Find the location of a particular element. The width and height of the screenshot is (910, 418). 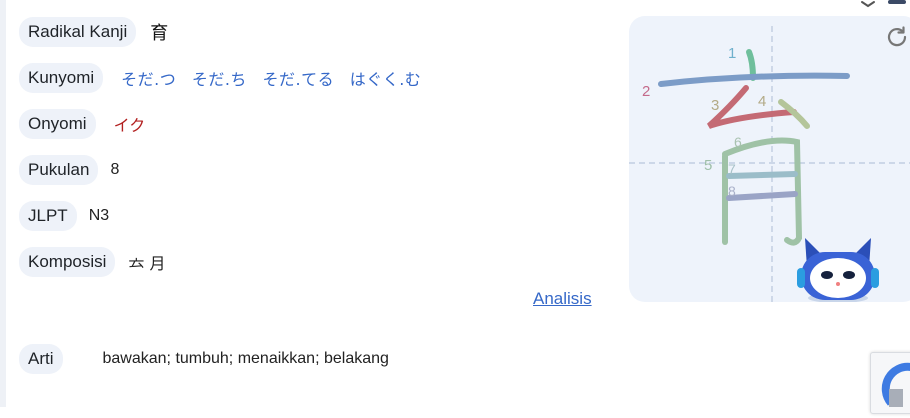

kunyomi-reading: そだ.つ is located at coordinates (148, 79).